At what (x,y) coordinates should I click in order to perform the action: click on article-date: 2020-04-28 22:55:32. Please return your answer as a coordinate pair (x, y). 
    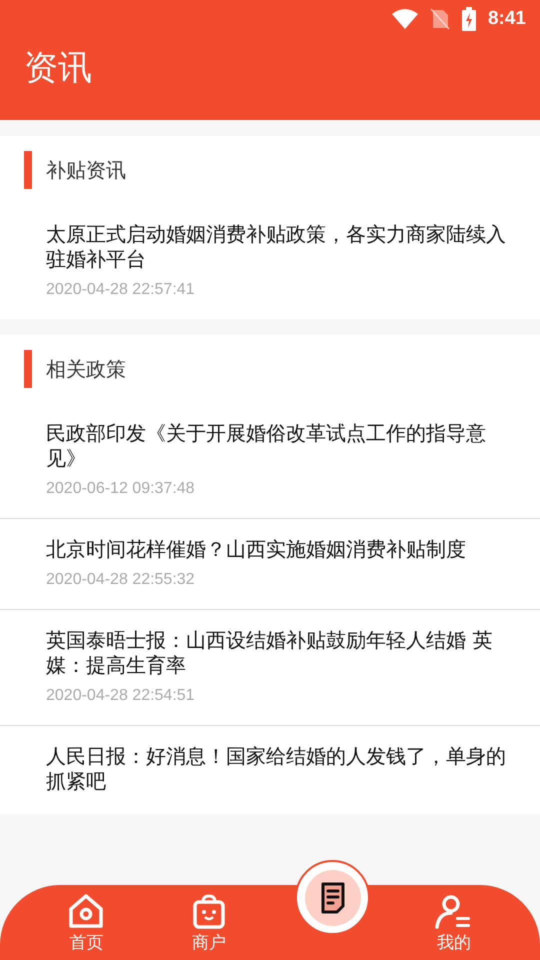
    Looking at the image, I should click on (121, 580).